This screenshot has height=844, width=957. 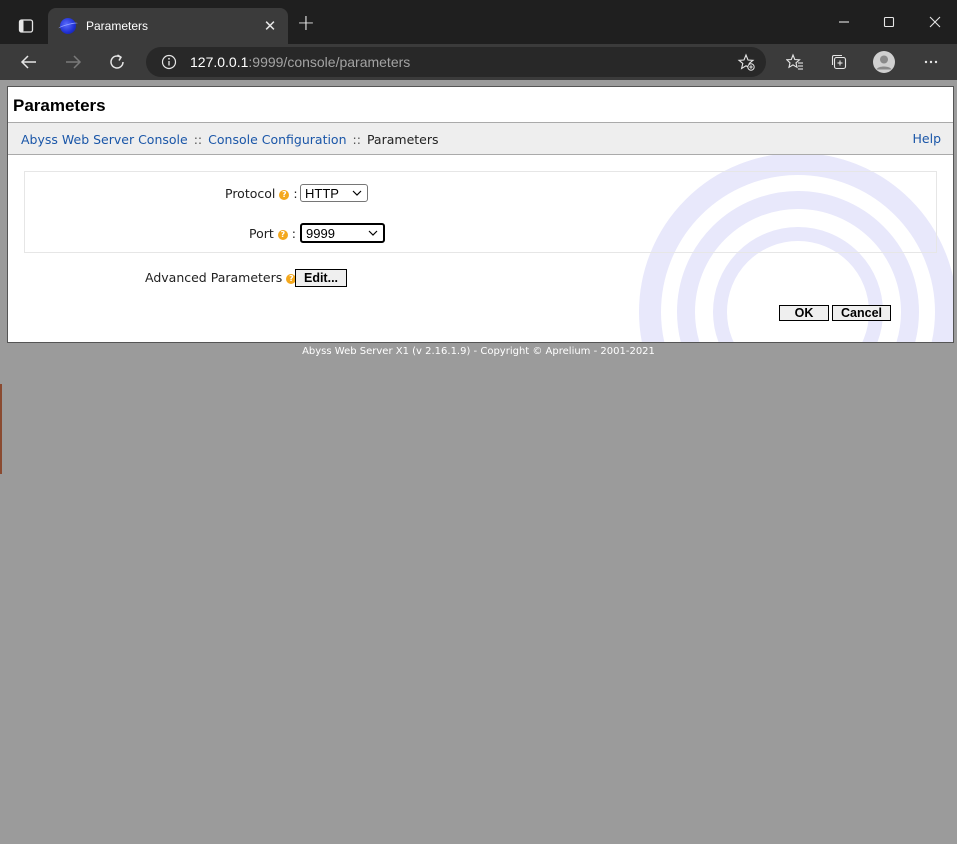 What do you see at coordinates (73, 62) in the screenshot?
I see `forward-arrow-icon` at bounding box center [73, 62].